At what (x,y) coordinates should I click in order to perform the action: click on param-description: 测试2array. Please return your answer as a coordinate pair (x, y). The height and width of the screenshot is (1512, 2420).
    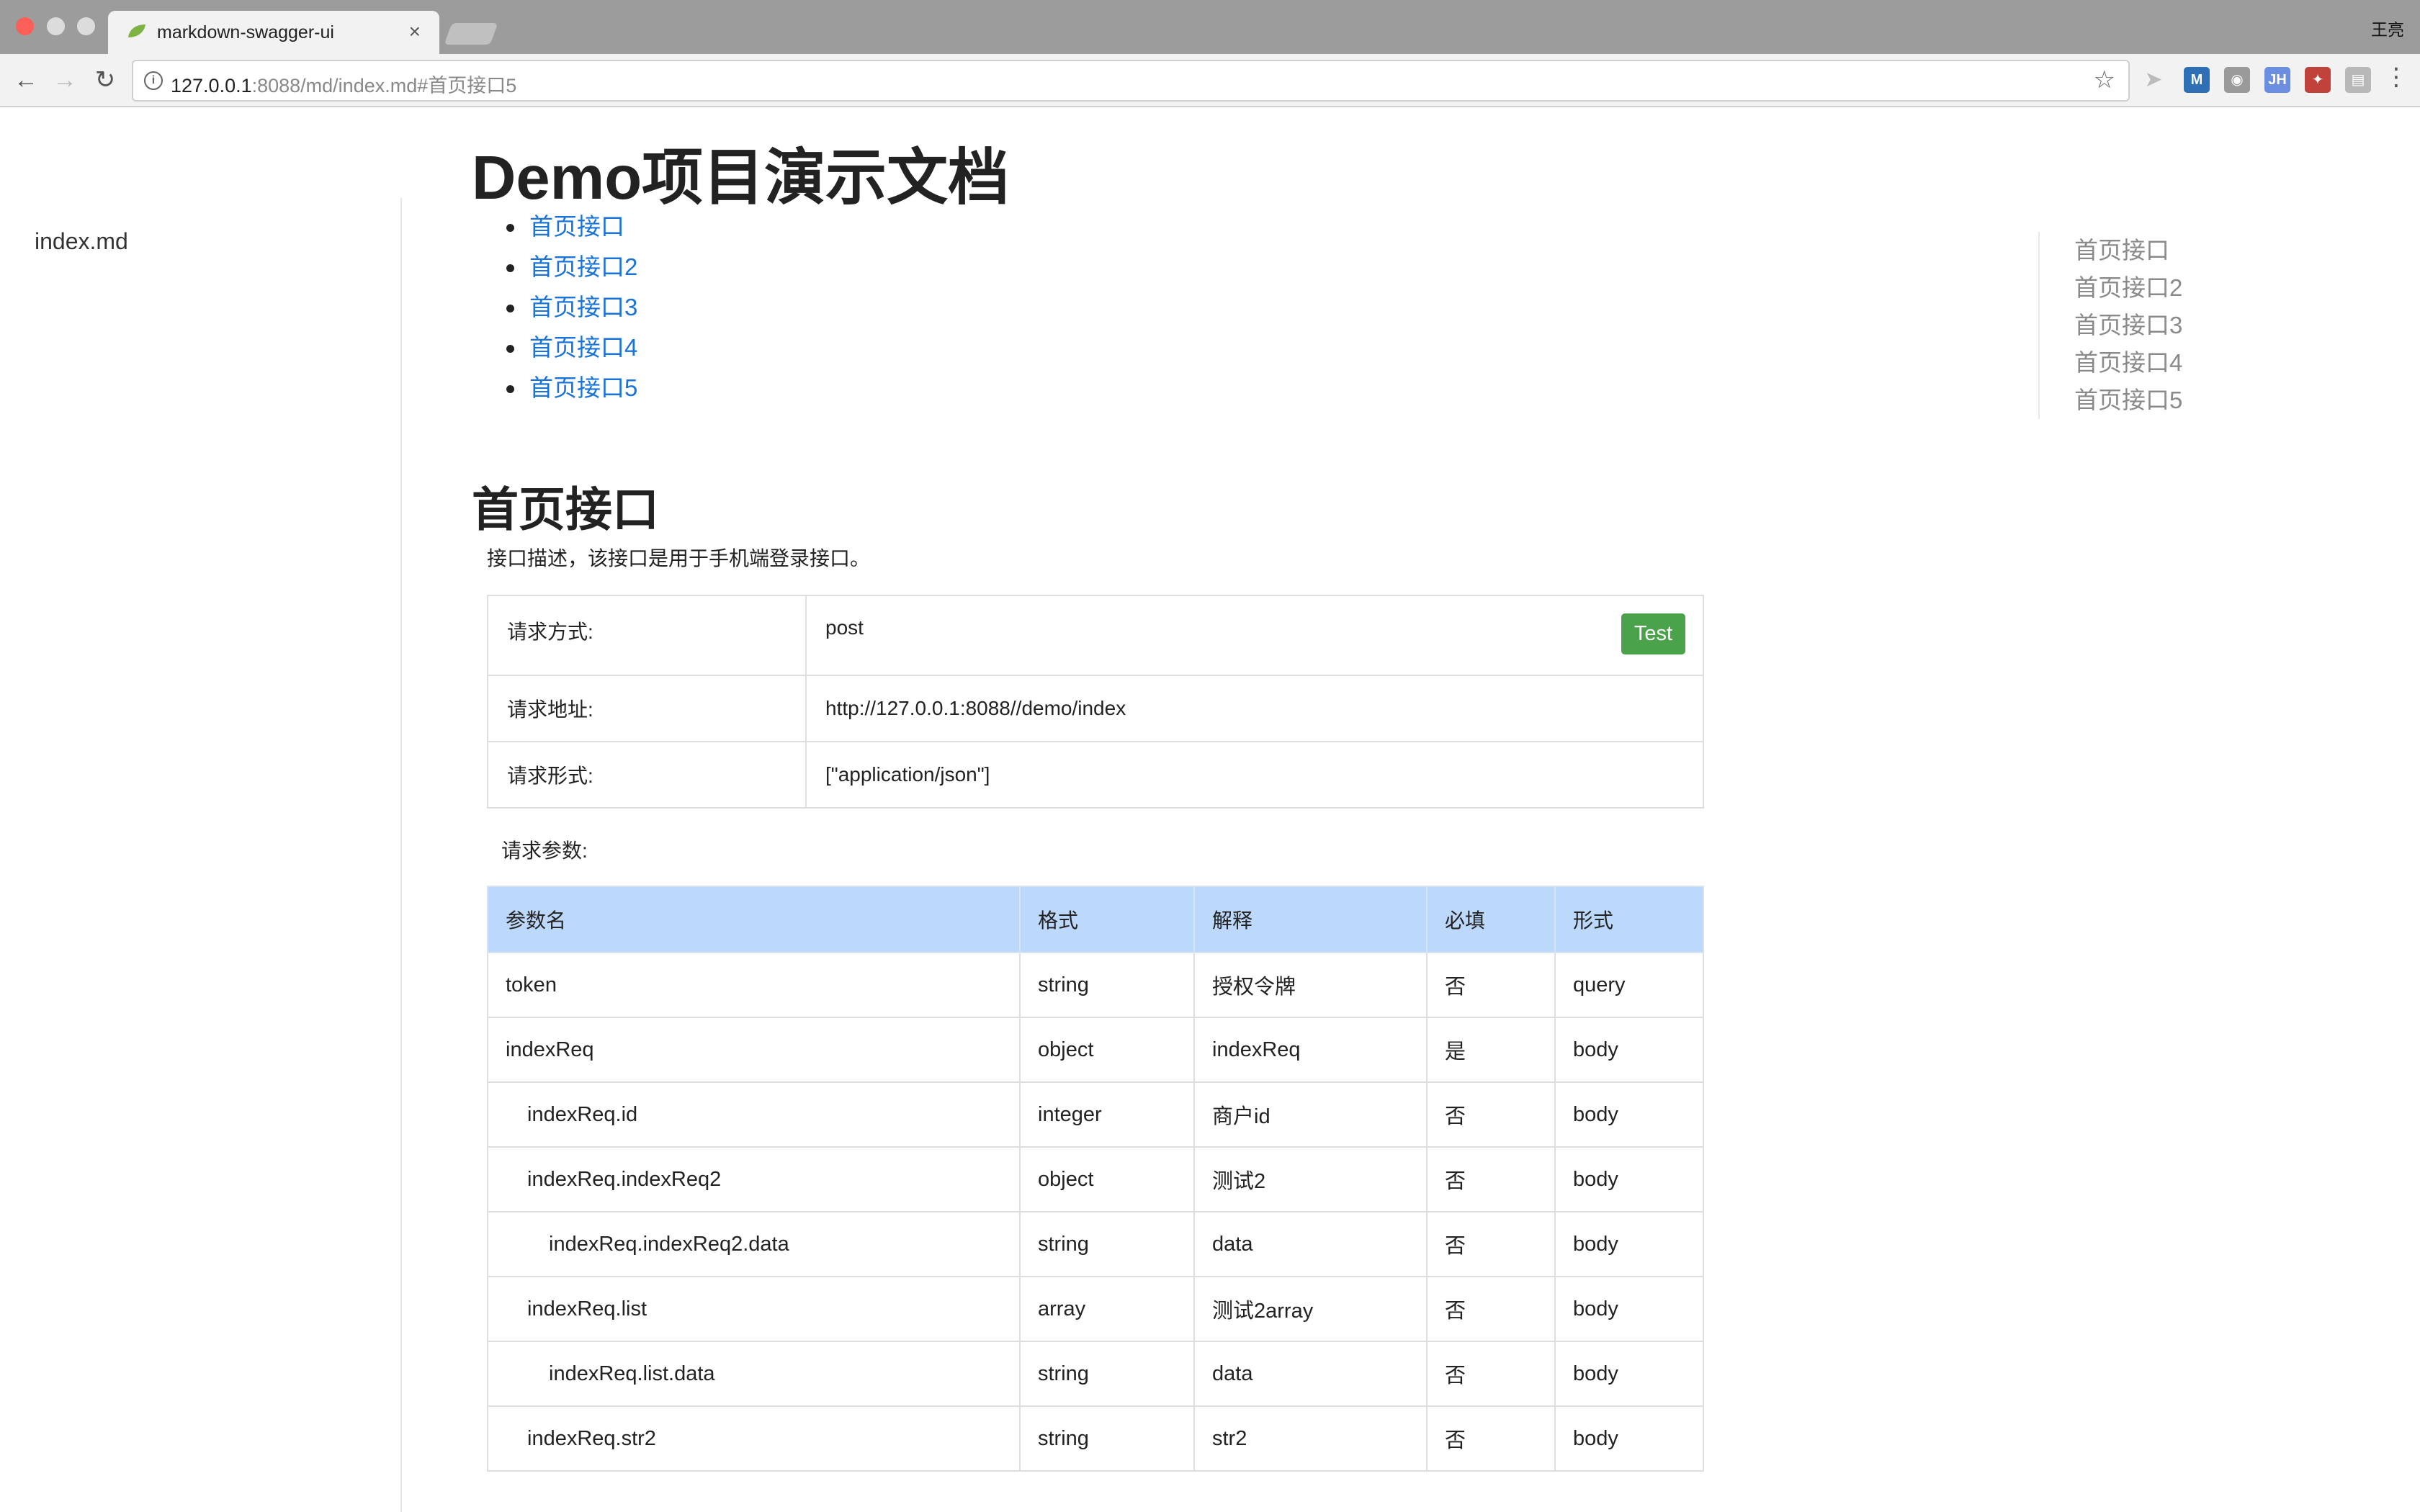
    Looking at the image, I should click on (1310, 1309).